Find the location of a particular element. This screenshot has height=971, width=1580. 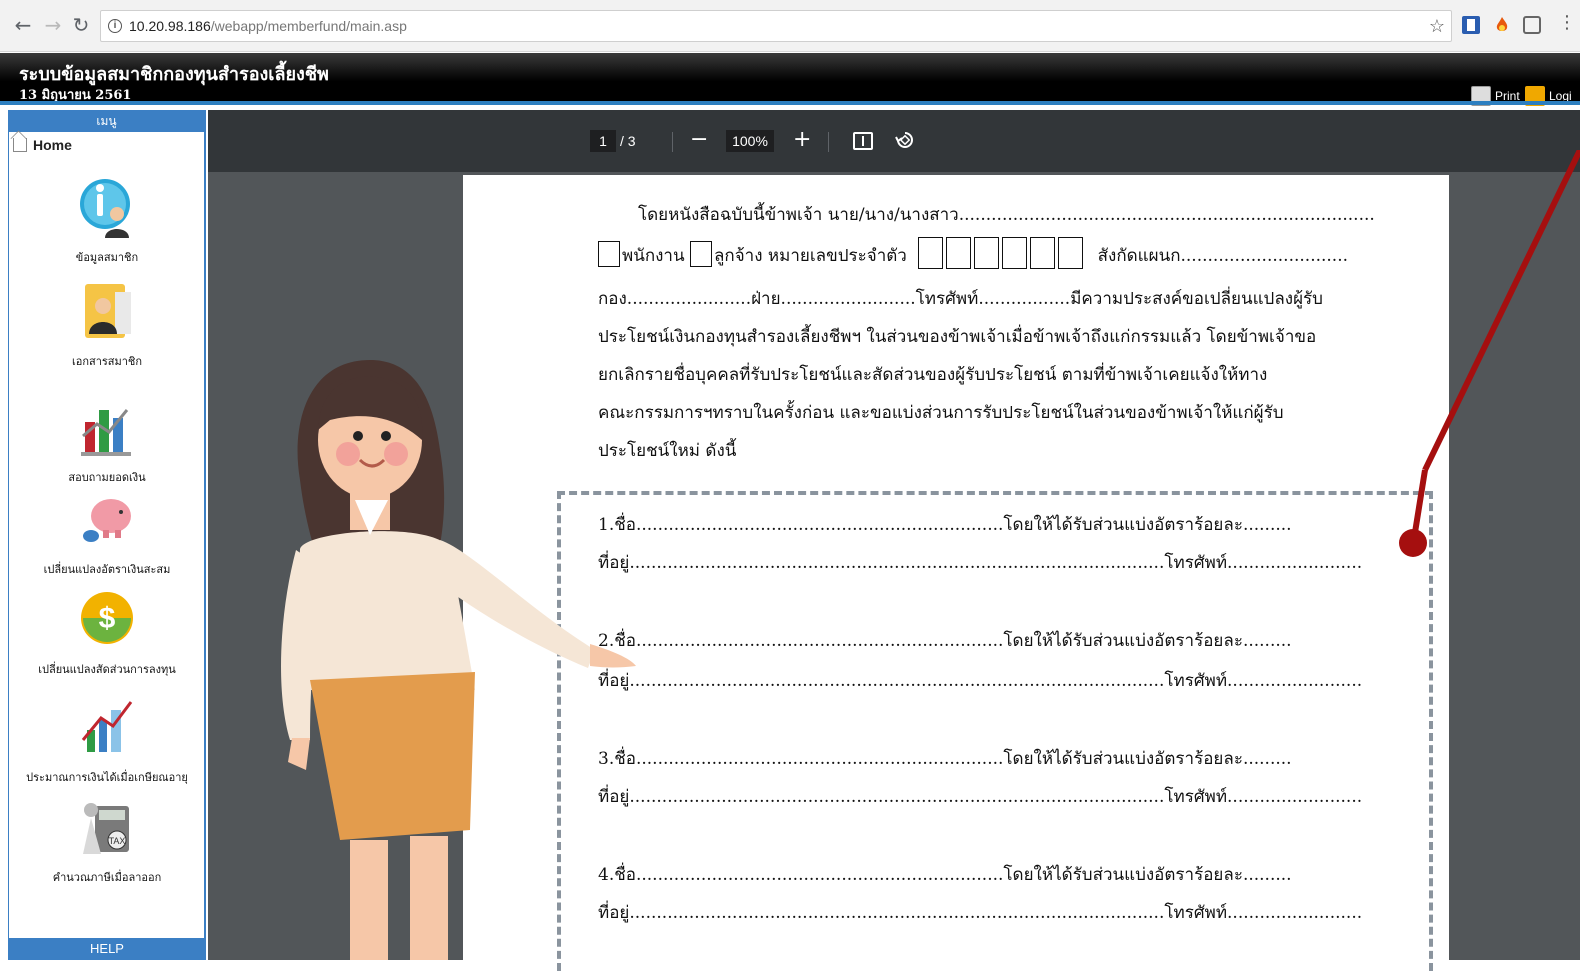

sidebar-item-label: เปลี่ยนแปลงอัตราเงินสะสม is located at coordinates (107, 569).